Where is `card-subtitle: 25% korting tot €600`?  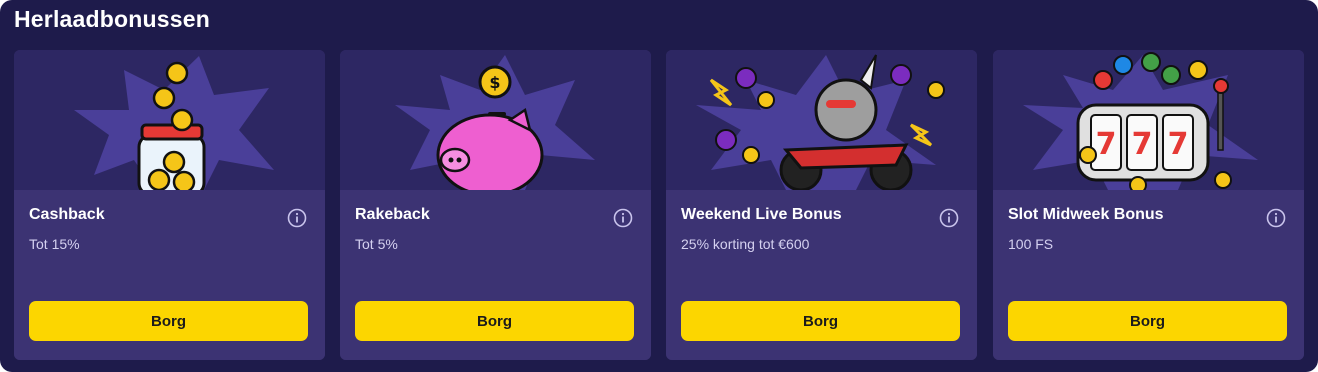 card-subtitle: 25% korting tot €600 is located at coordinates (745, 244).